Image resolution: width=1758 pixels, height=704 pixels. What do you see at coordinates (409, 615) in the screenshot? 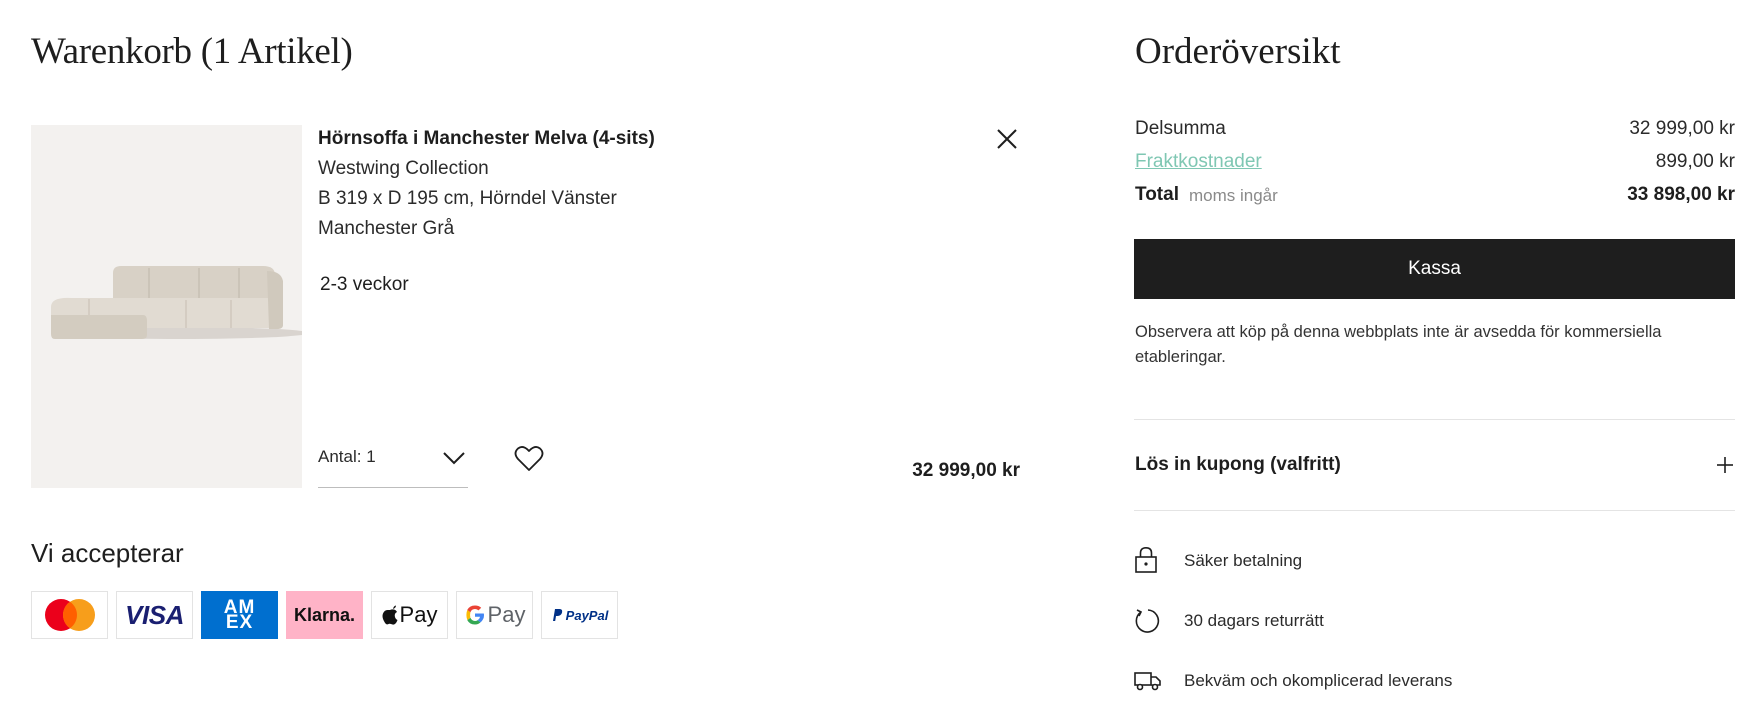
I see `apple-pay-logo: Pay` at bounding box center [409, 615].